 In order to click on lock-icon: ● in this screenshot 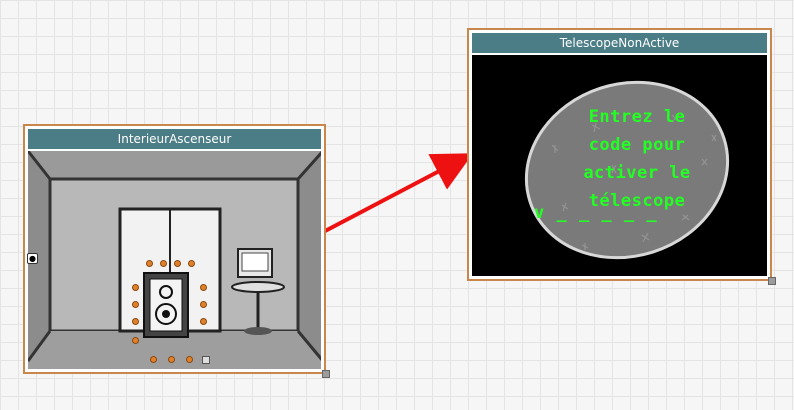, I will do `click(32, 258)`.